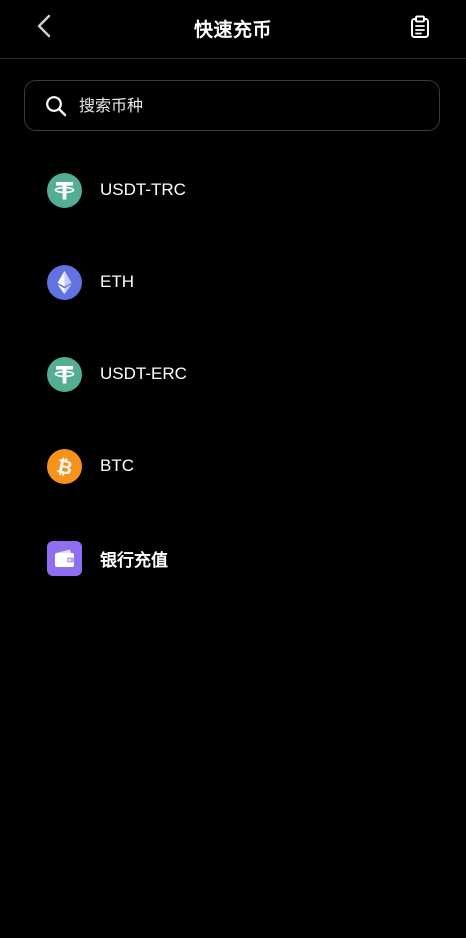 This screenshot has width=466, height=938. What do you see at coordinates (64, 558) in the screenshot?
I see `wallet-icon` at bounding box center [64, 558].